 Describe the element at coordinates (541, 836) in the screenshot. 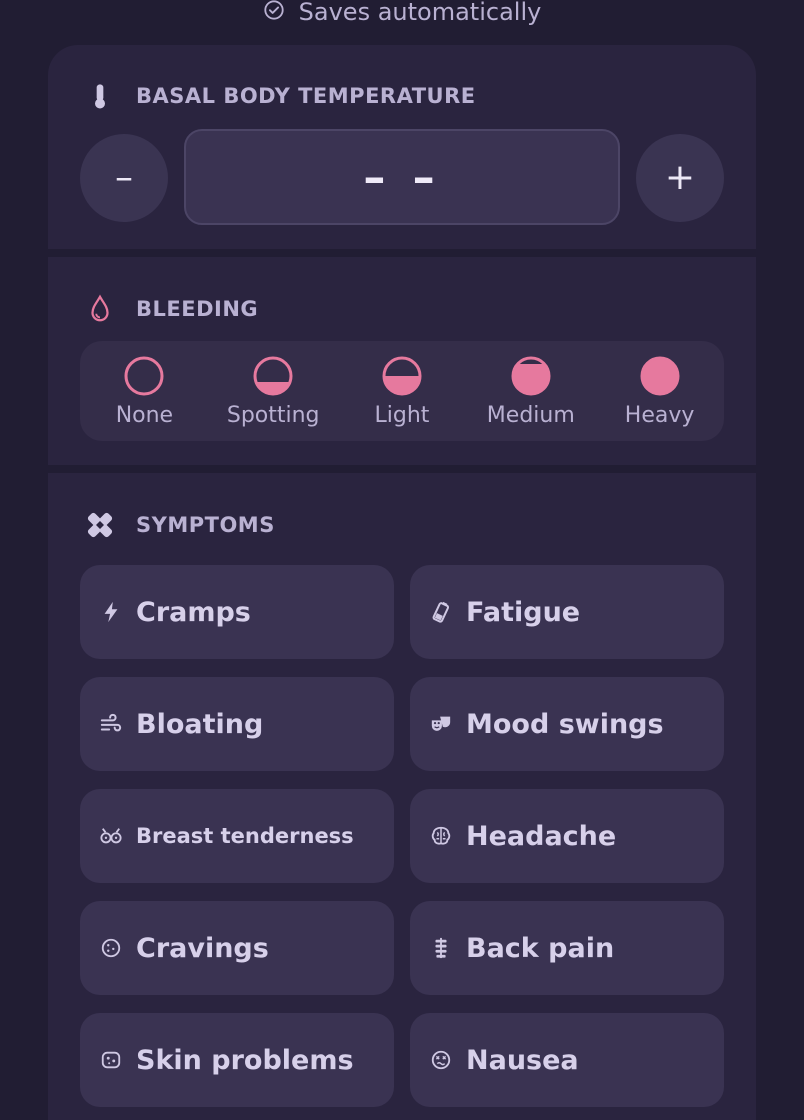

I see `symptom-label: Headache` at that location.